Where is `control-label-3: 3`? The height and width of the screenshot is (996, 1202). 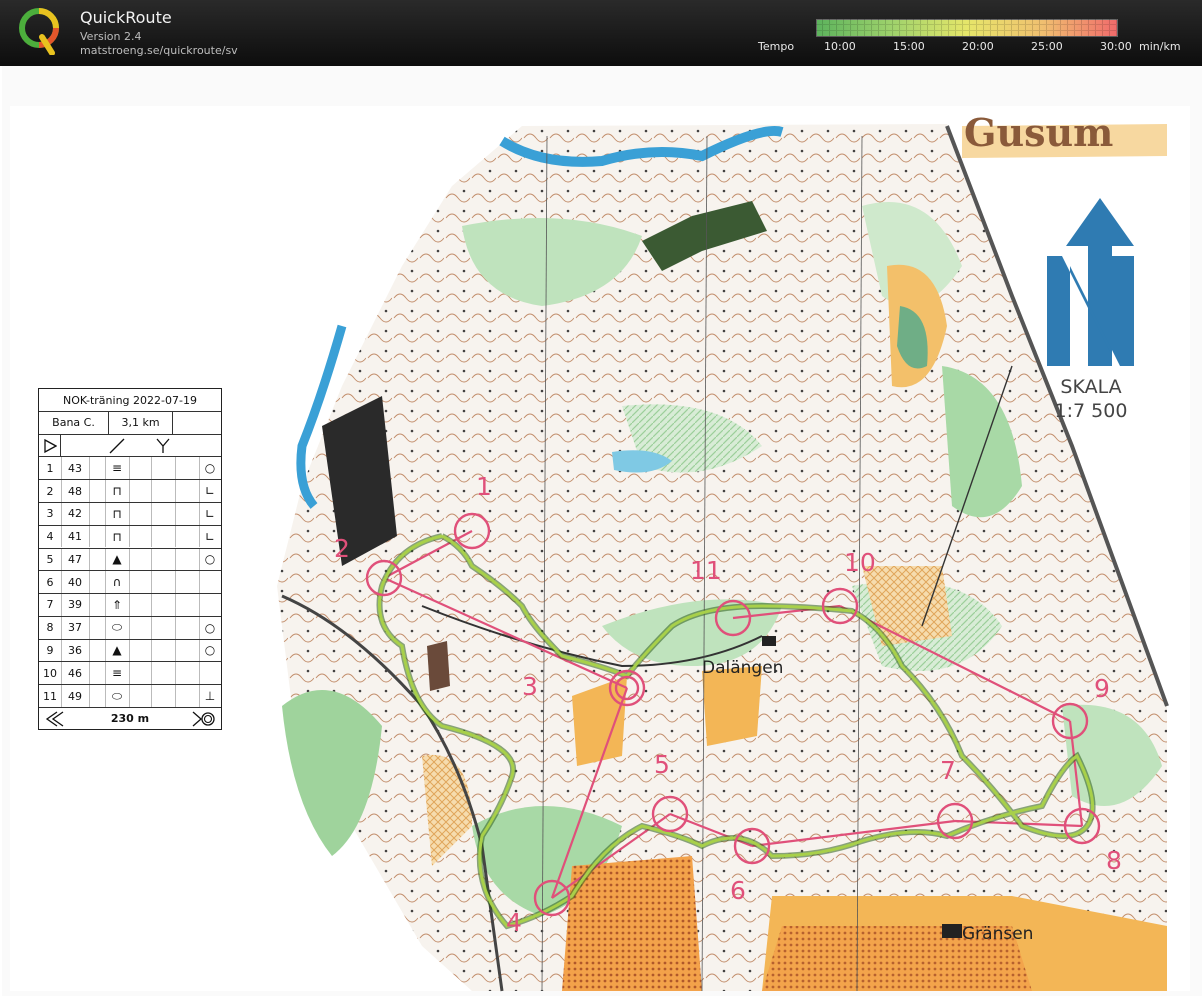 control-label-3: 3 is located at coordinates (530, 686).